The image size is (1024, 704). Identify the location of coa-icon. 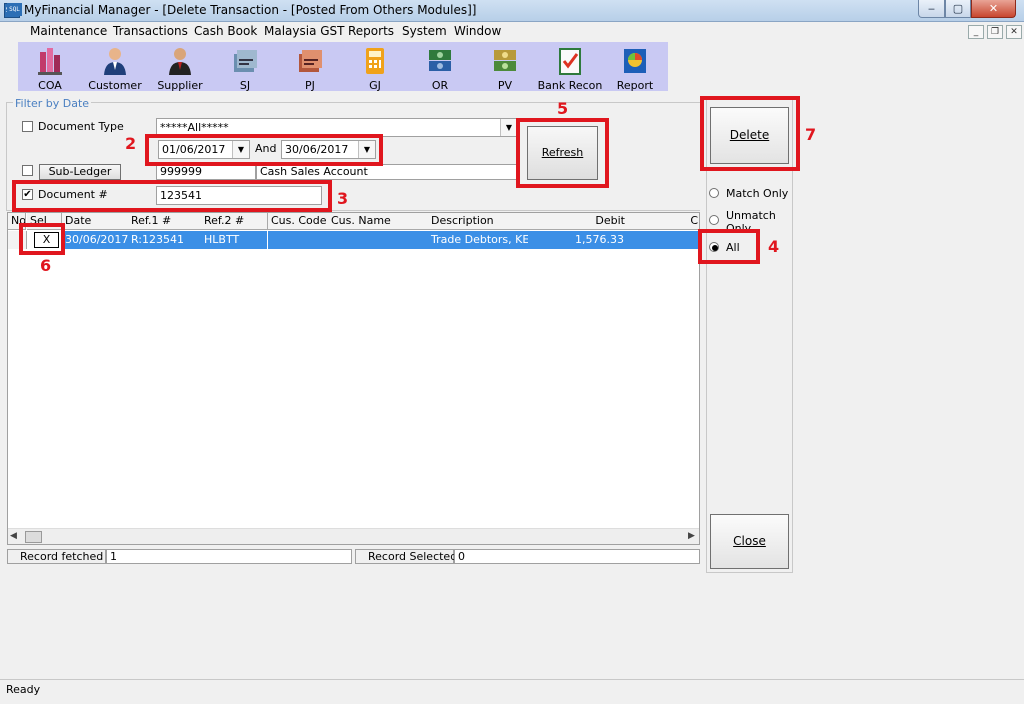
(50, 61).